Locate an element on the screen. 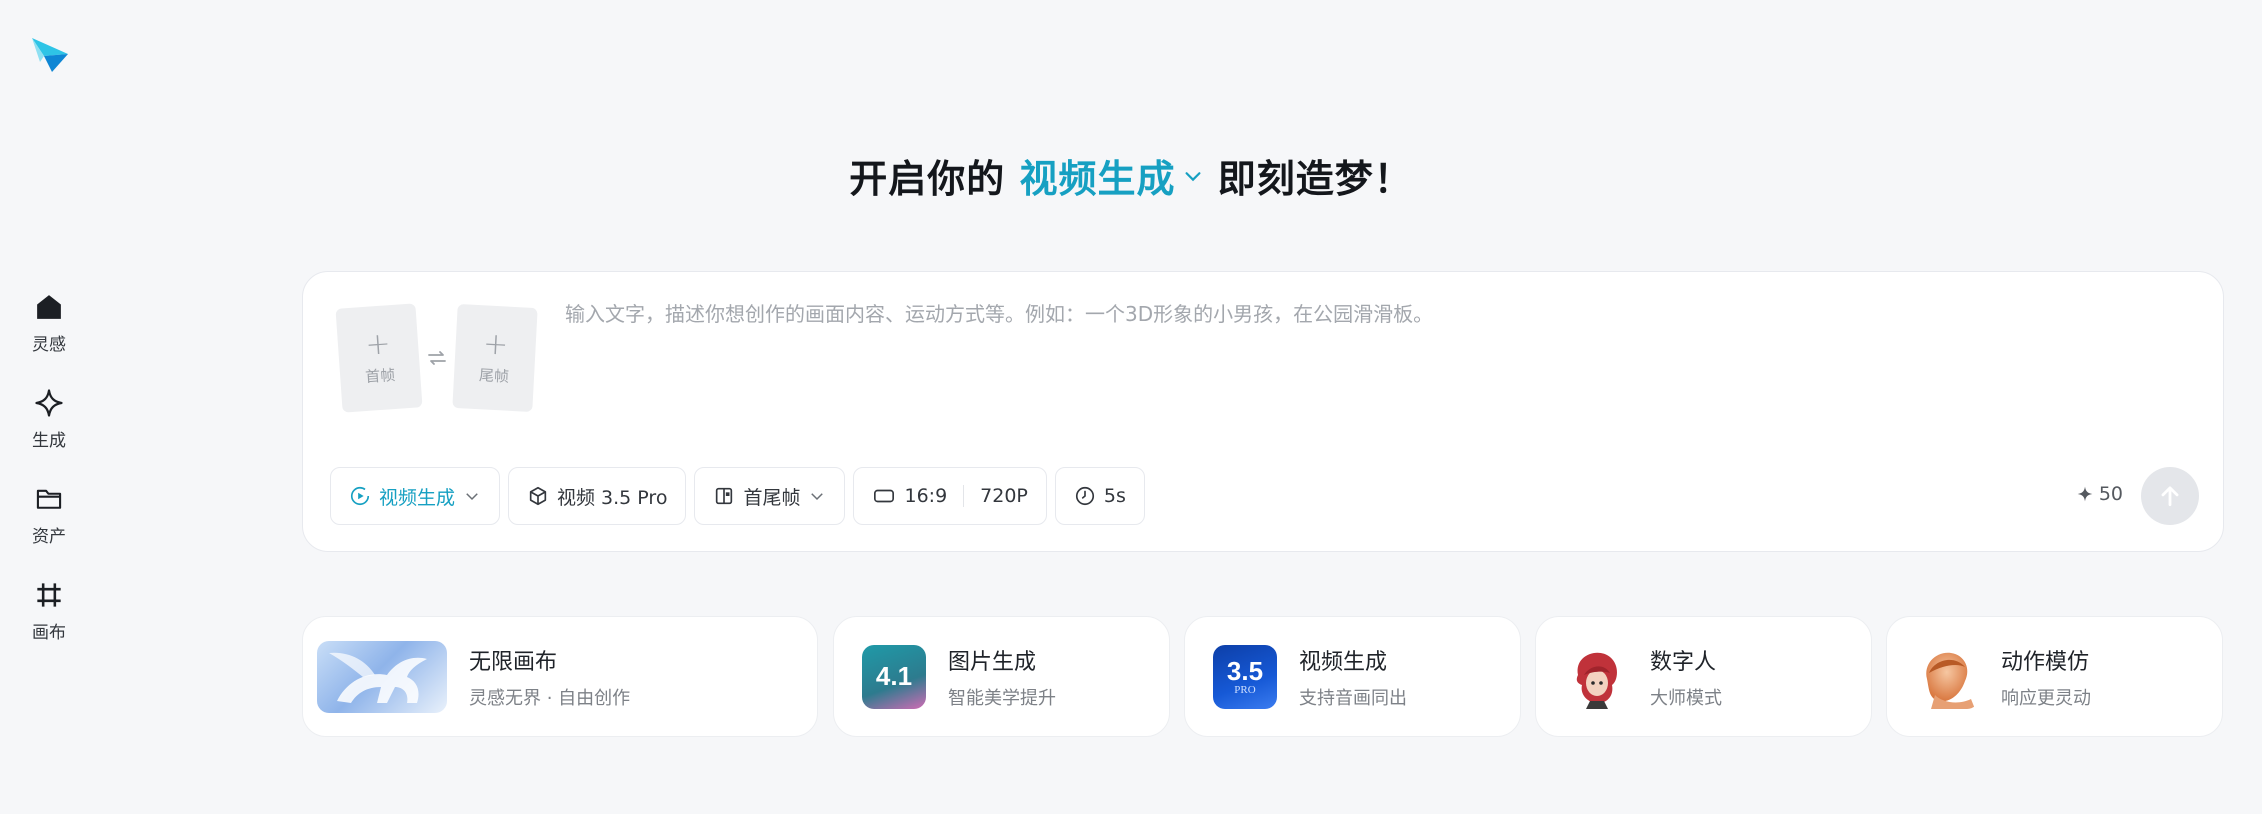 The width and height of the screenshot is (2262, 814). feature-card-infinite-canvas: 无限画布 灵感无界 · 自由创作 is located at coordinates (560, 676).